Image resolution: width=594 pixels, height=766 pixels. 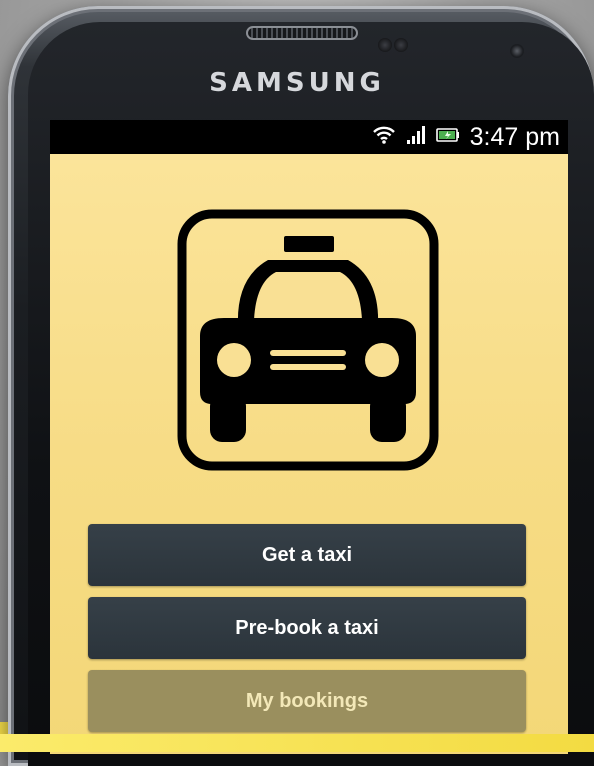 What do you see at coordinates (401, 45) in the screenshot?
I see `light-sensor` at bounding box center [401, 45].